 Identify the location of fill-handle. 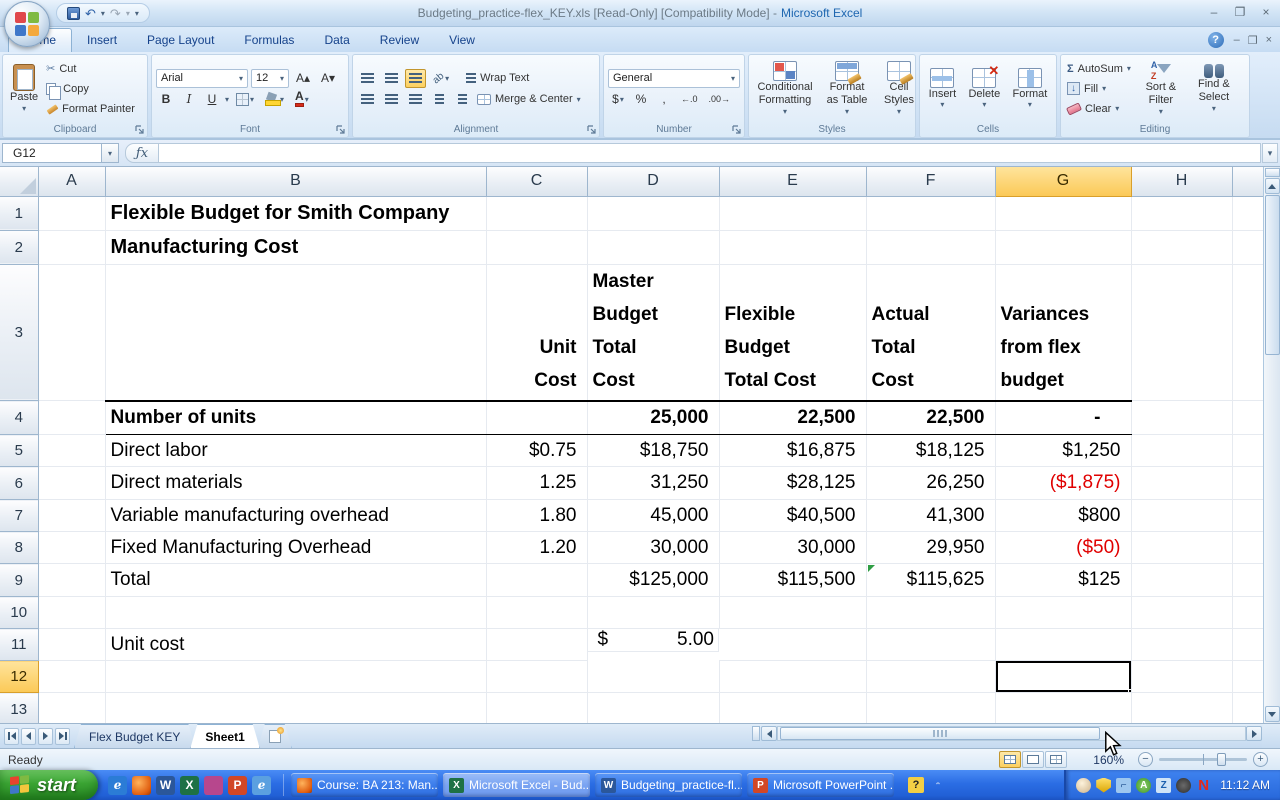
(1128, 690).